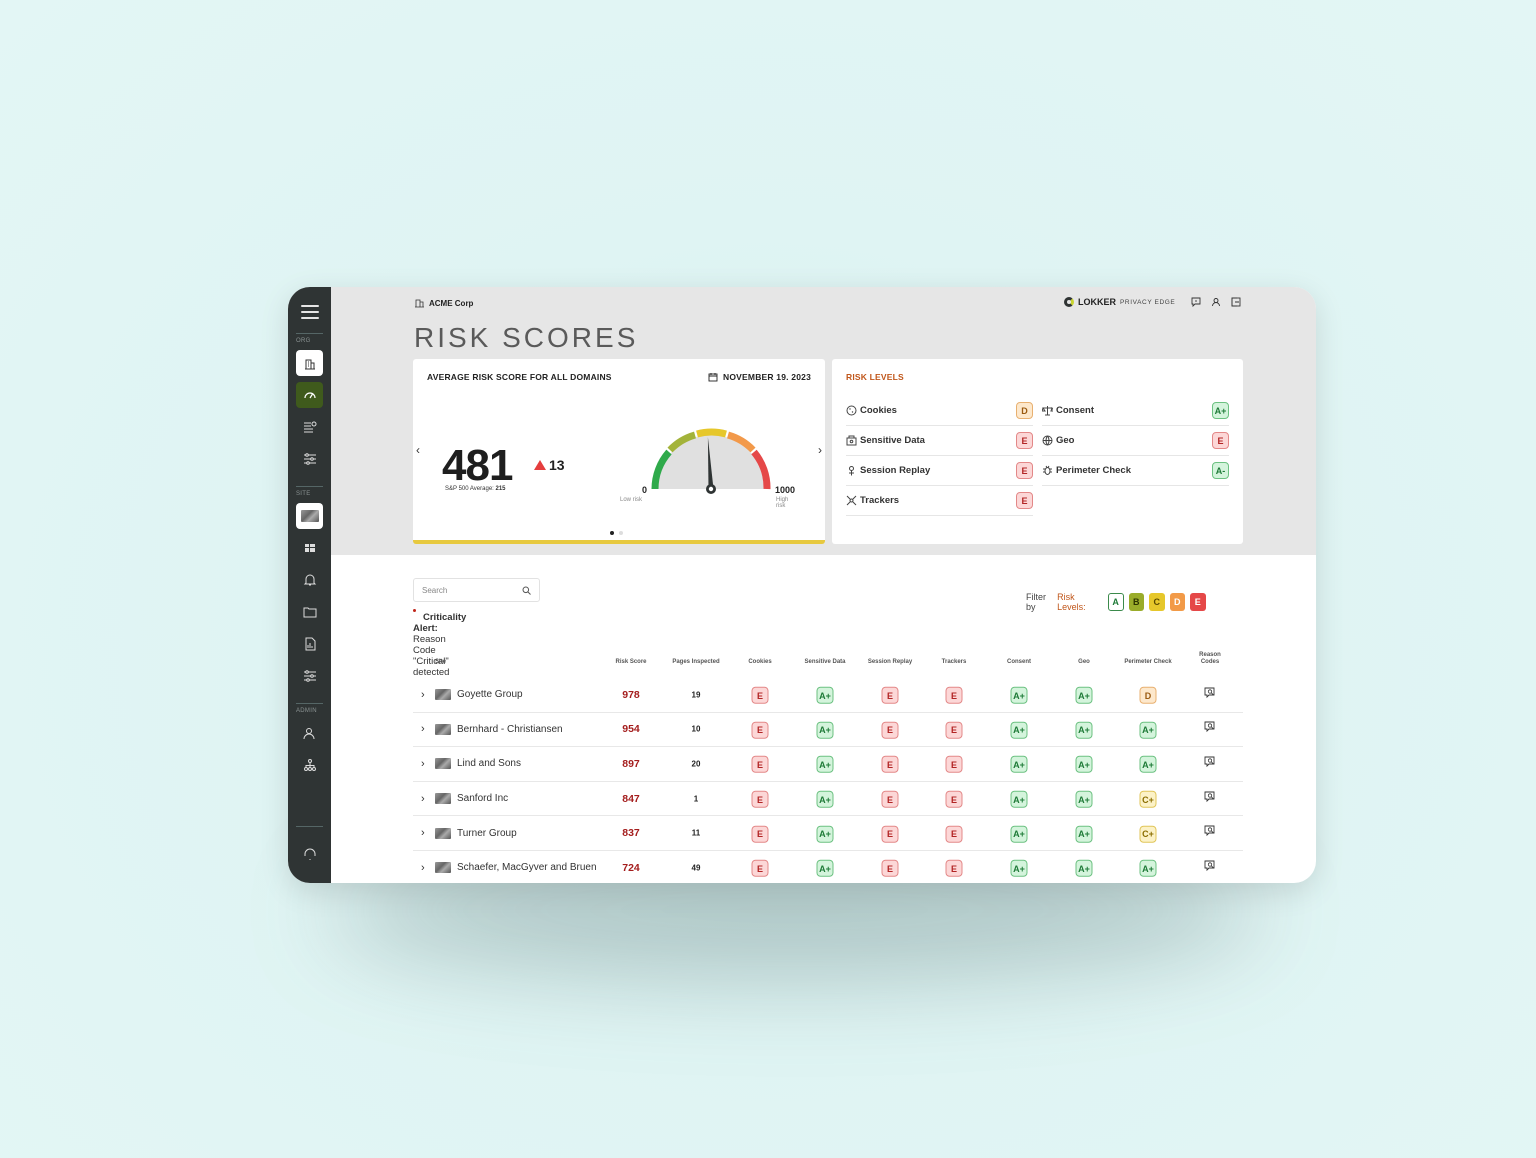  What do you see at coordinates (820, 450) in the screenshot?
I see `carousel-next-button: ›` at bounding box center [820, 450].